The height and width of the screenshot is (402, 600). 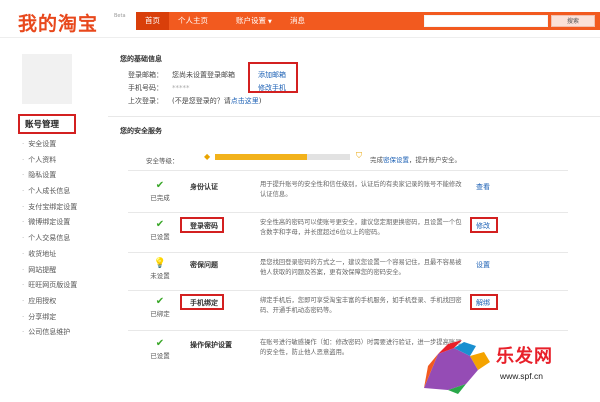 I want to click on view-identity-link: 查看, so click(x=483, y=187).